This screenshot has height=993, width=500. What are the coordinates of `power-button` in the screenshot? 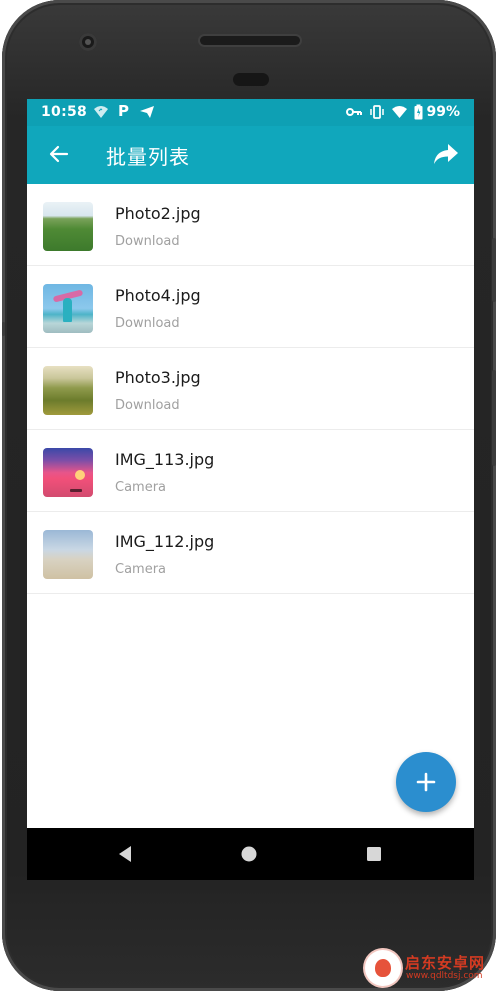 It's located at (494, 270).